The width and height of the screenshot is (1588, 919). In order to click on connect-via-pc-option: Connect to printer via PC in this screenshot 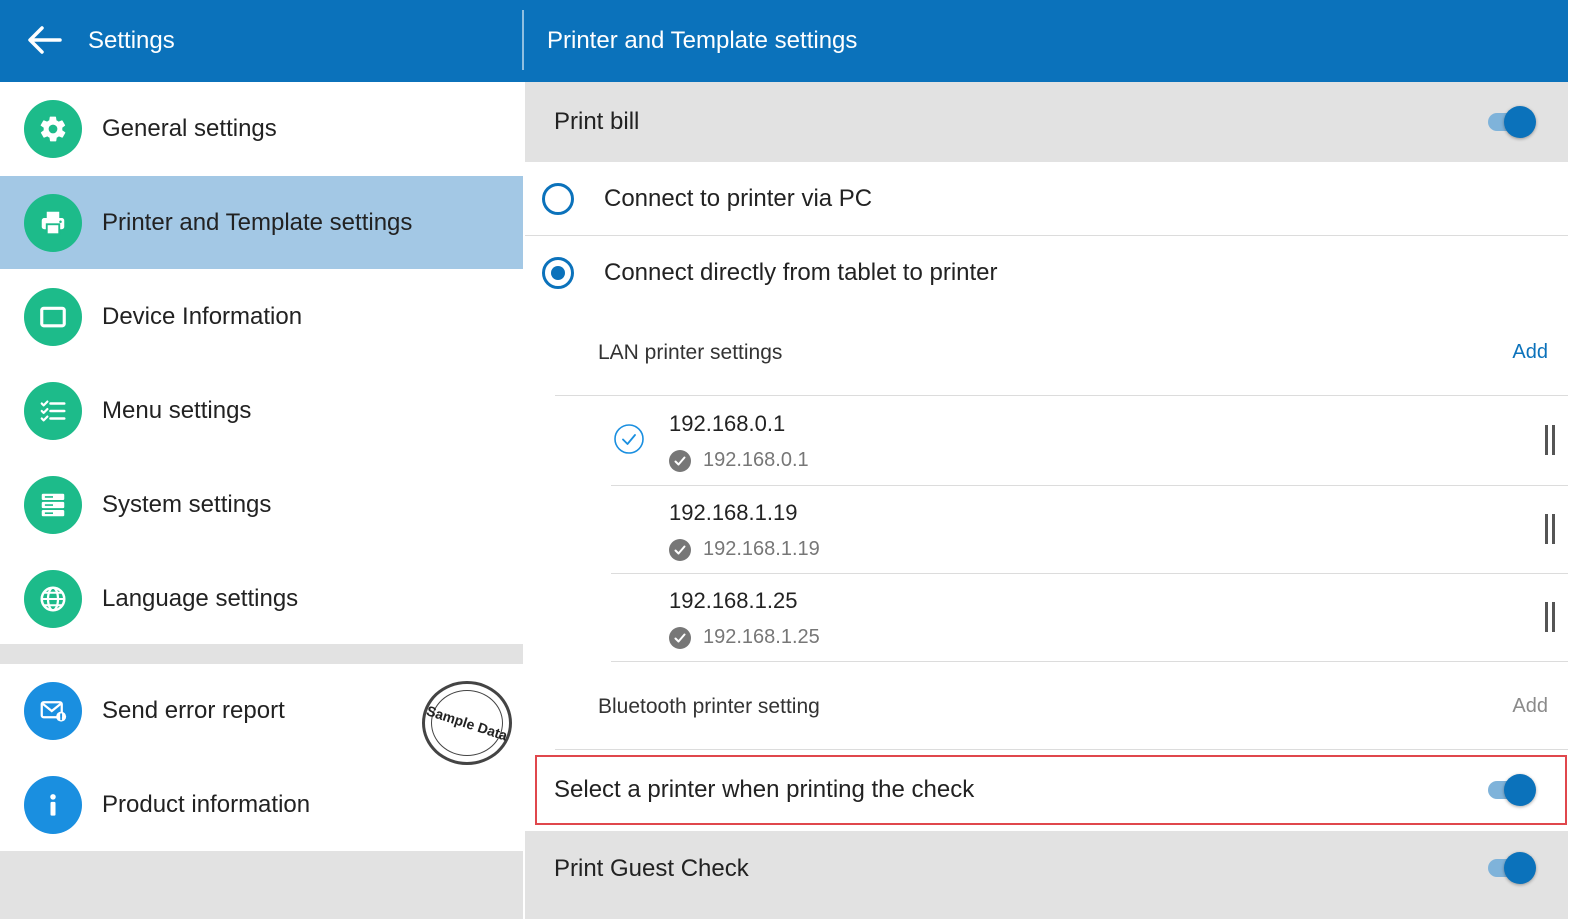, I will do `click(1046, 199)`.